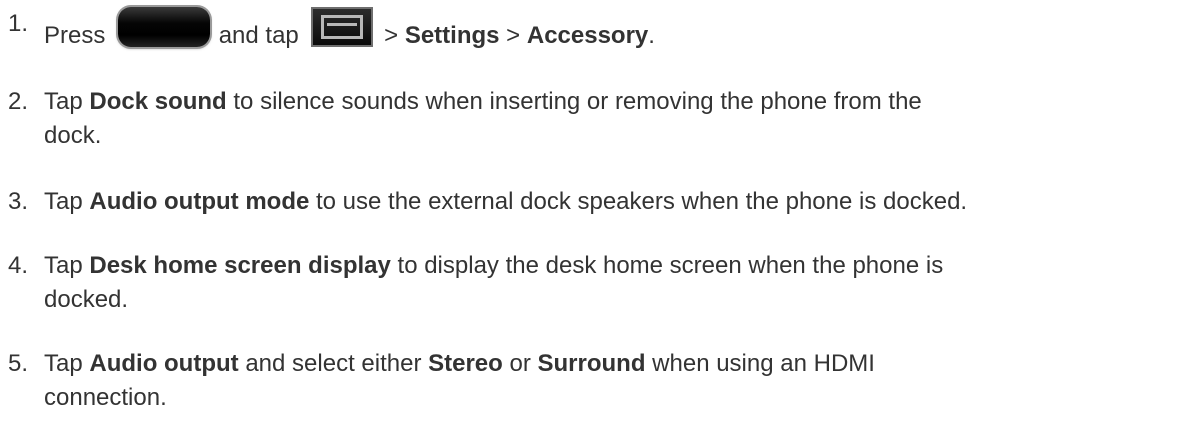  What do you see at coordinates (452, 35) in the screenshot?
I see `settings-term: Settings` at bounding box center [452, 35].